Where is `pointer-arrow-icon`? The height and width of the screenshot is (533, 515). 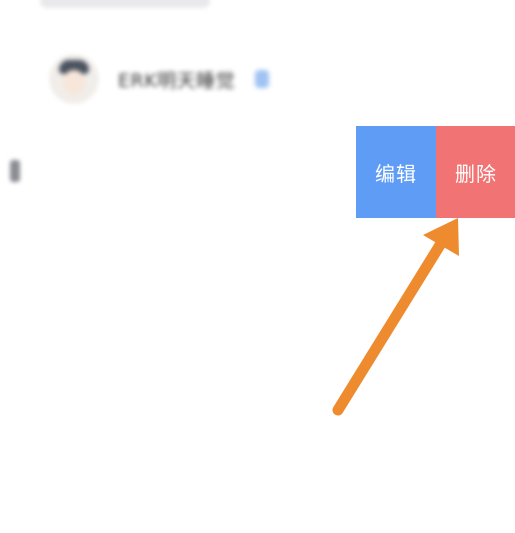
pointer-arrow-icon is located at coordinates (395, 317).